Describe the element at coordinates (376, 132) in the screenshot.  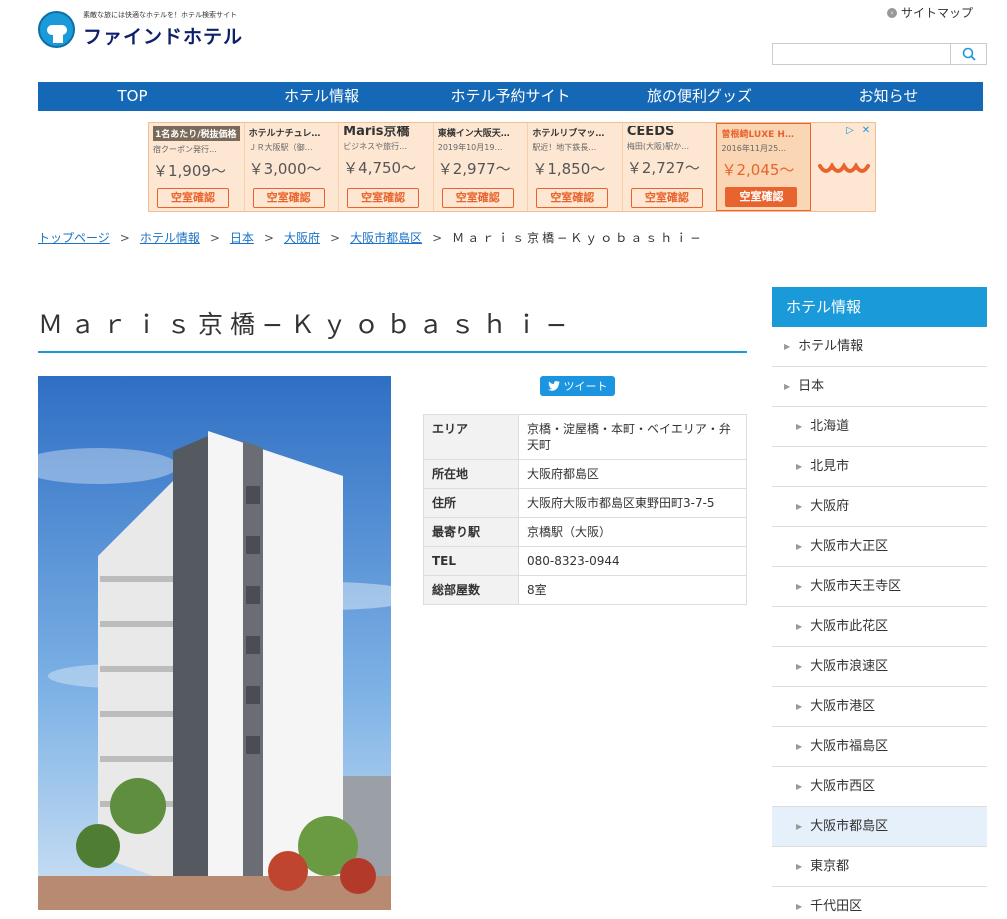
I see `ad-hotel-name: Maris京橋` at that location.